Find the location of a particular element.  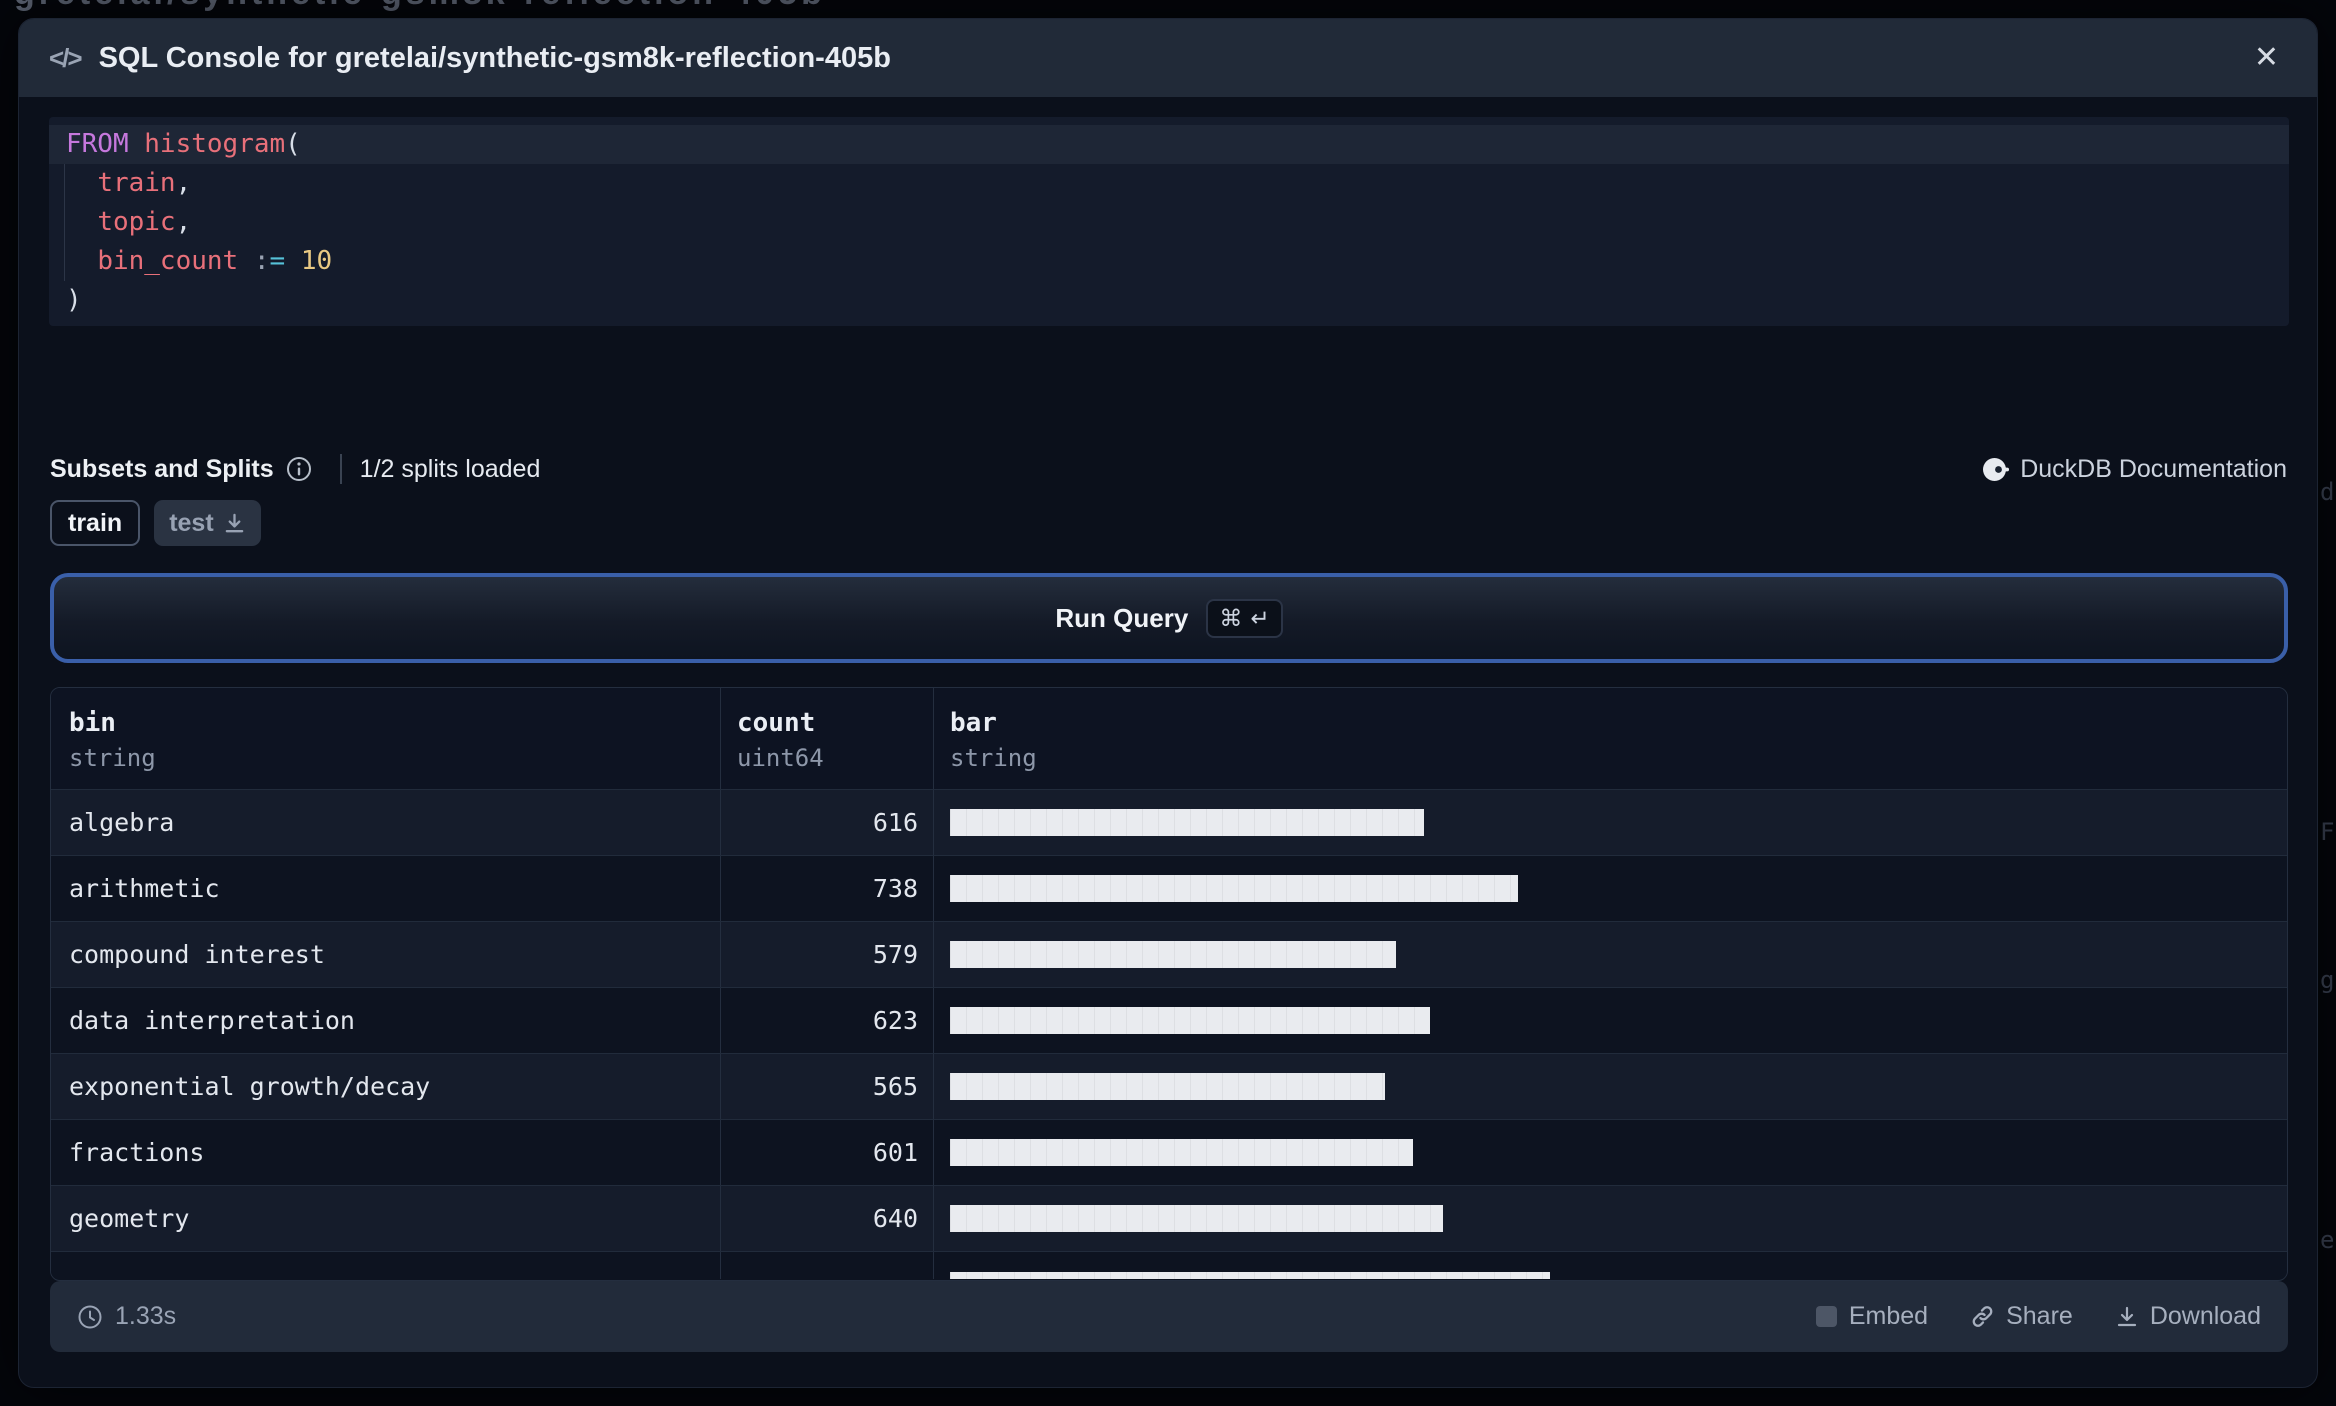

embed-label: Embed is located at coordinates (1888, 1316).